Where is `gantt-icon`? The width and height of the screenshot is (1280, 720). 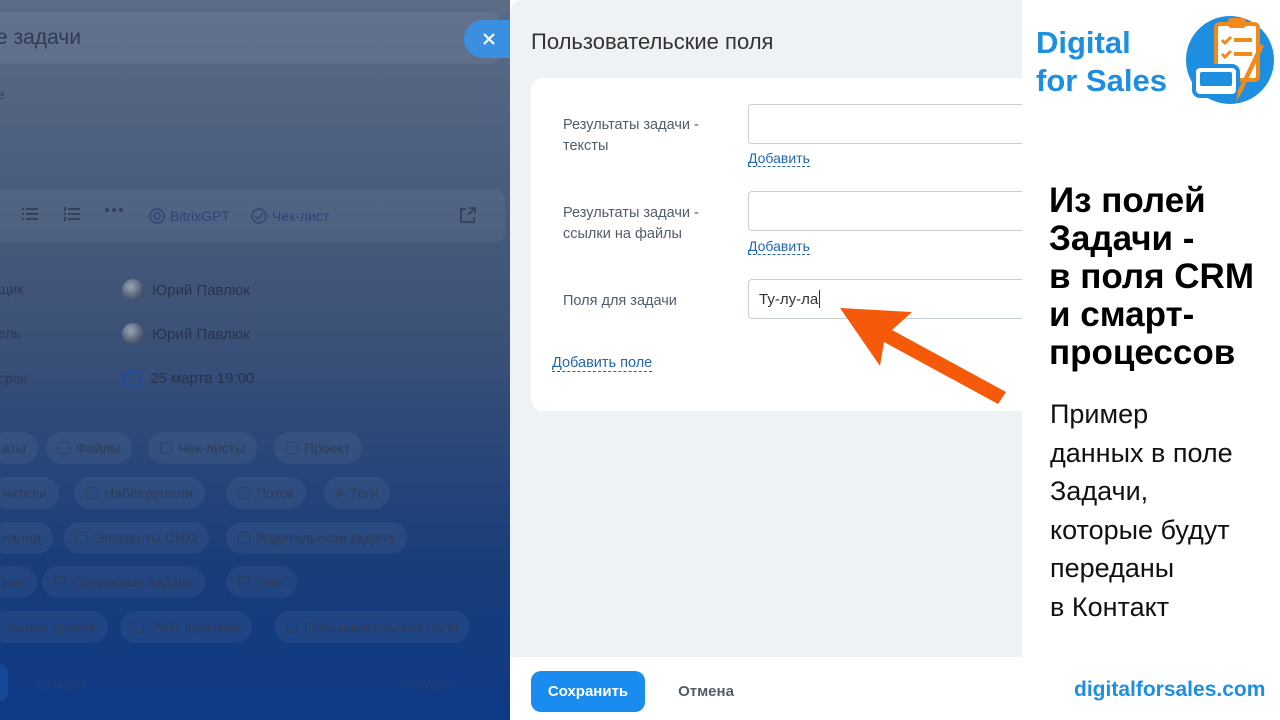
gantt-icon is located at coordinates (244, 582).